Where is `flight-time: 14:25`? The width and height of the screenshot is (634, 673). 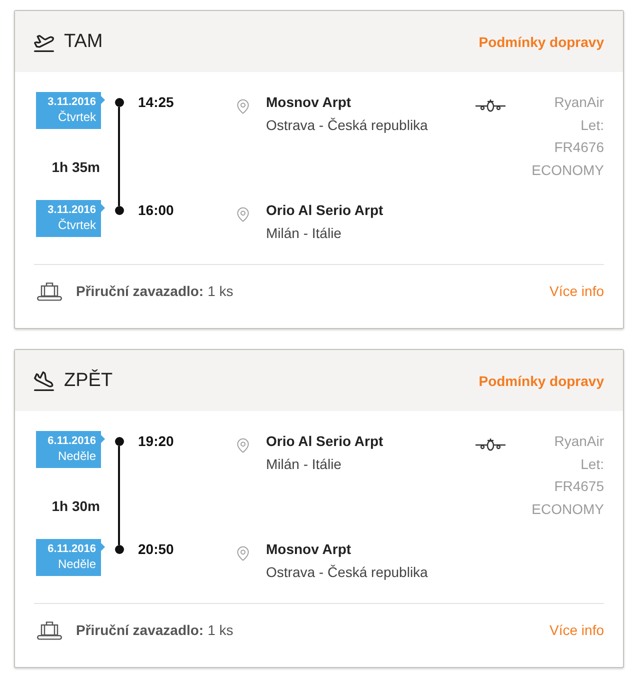
flight-time: 14:25 is located at coordinates (156, 102).